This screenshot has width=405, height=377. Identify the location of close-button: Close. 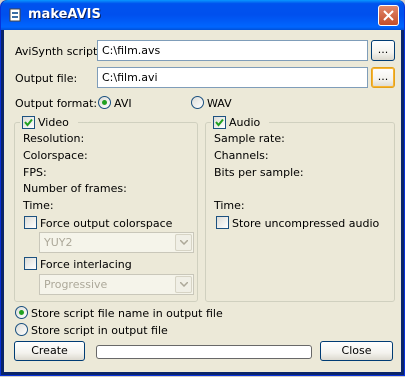
(356, 351).